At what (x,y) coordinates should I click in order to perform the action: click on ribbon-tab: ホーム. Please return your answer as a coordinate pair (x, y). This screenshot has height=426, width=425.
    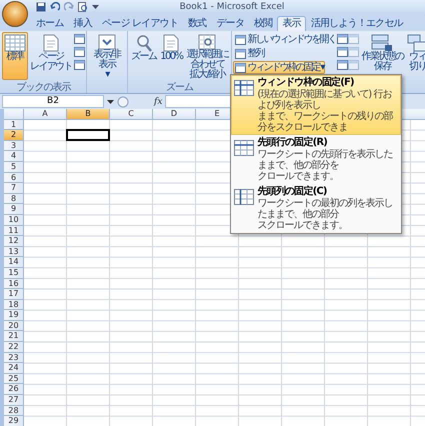
    Looking at the image, I should click on (50, 23).